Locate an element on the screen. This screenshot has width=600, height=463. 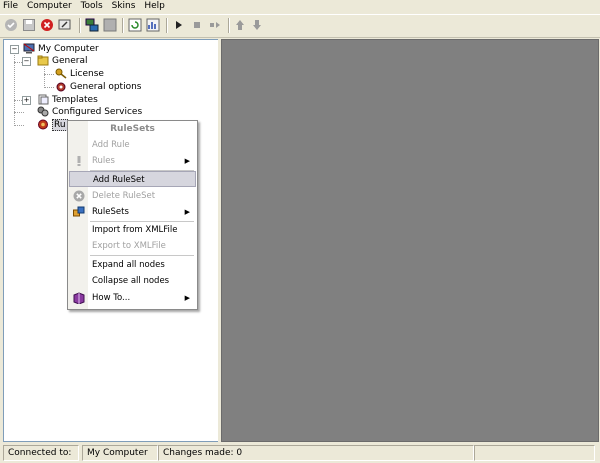
templates-icon is located at coordinates (43, 99).